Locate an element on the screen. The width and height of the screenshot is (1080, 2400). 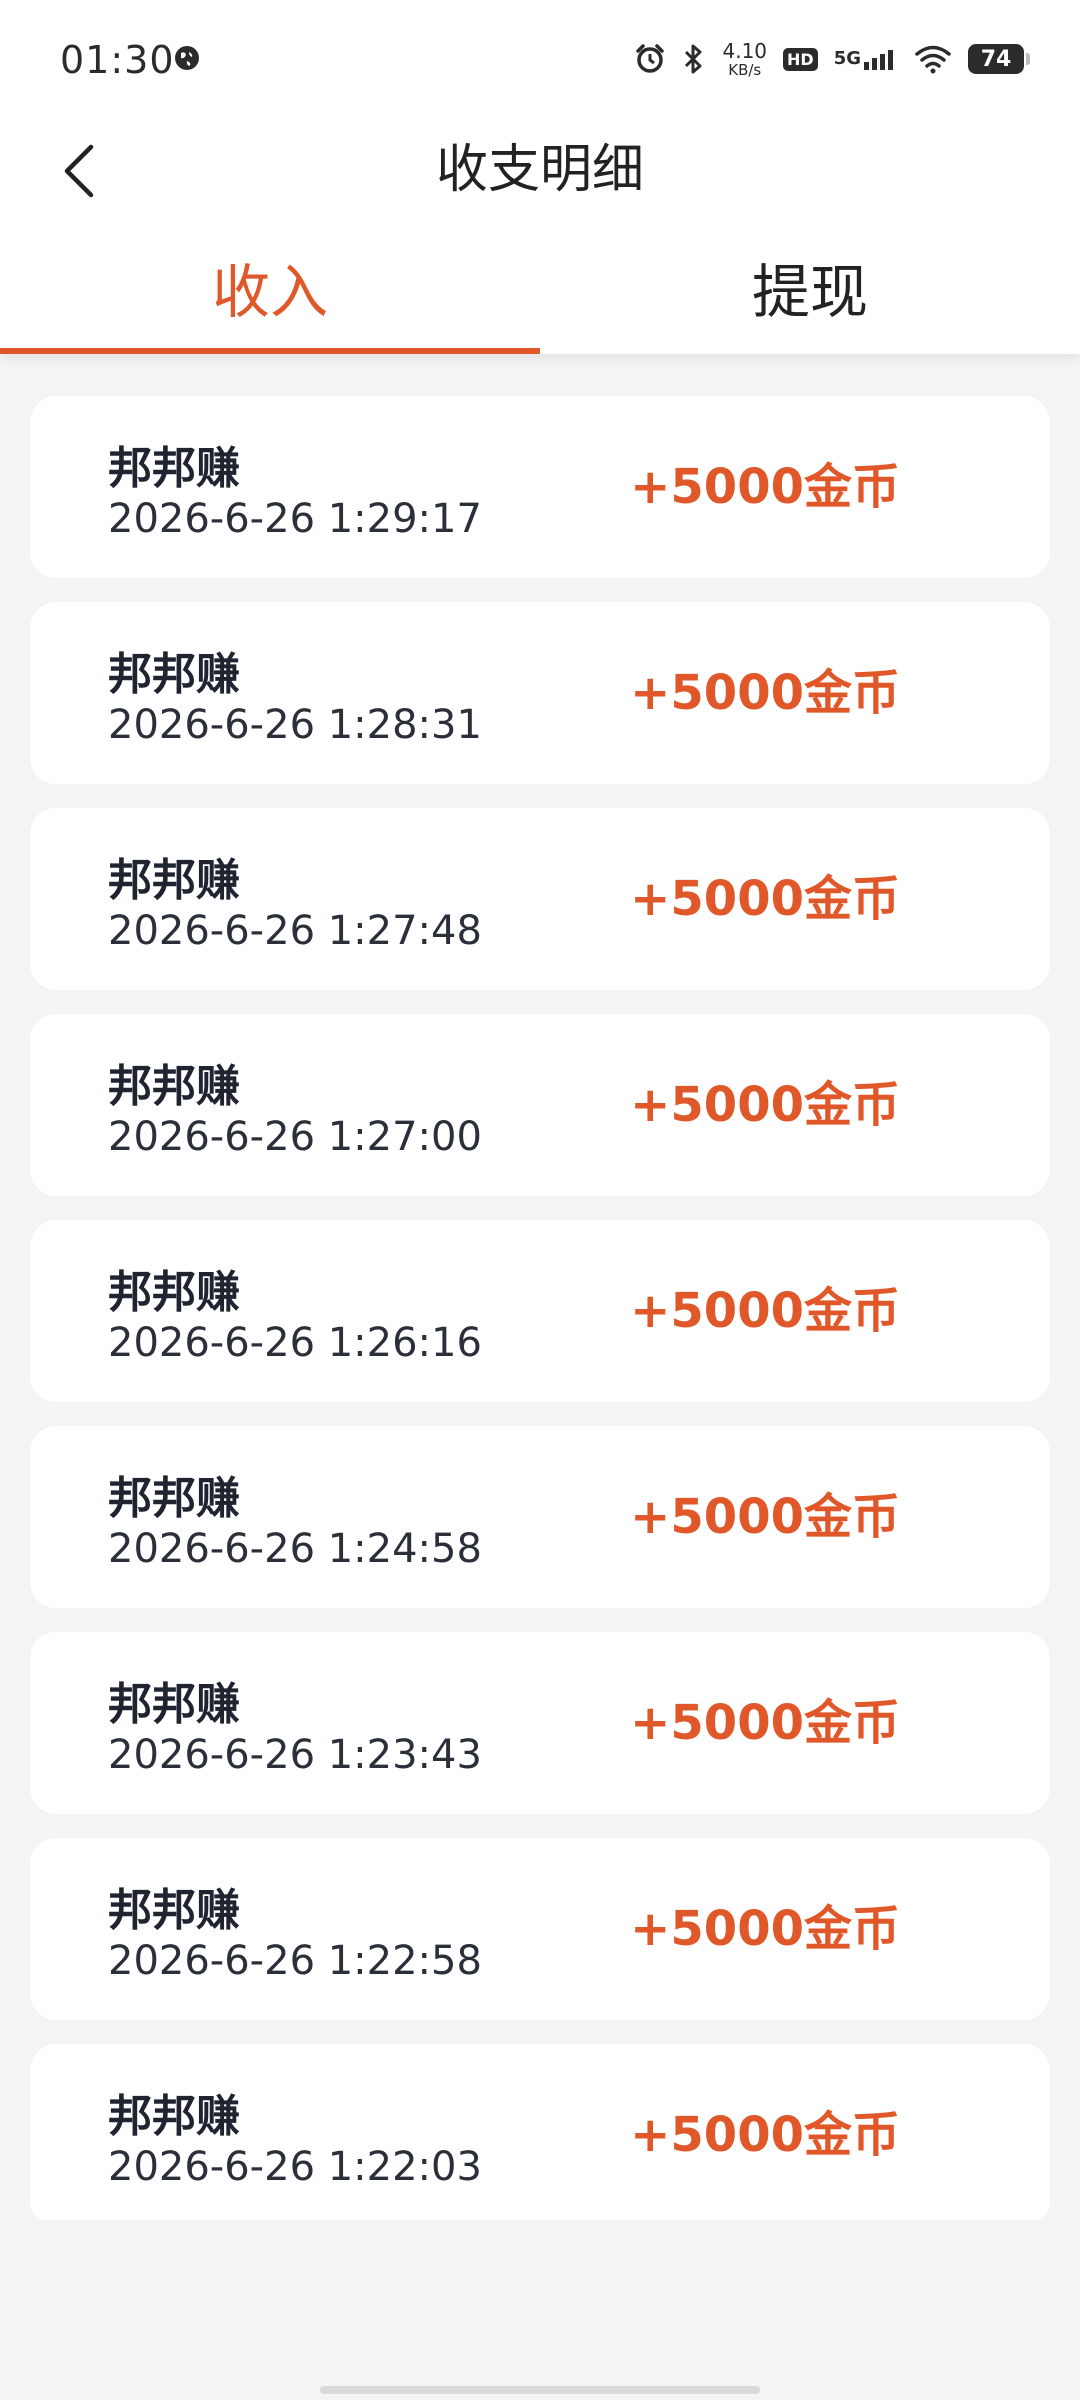
status-bar: 01:30 4.10 KB/s HD 5G 74 is located at coordinates (540, 60).